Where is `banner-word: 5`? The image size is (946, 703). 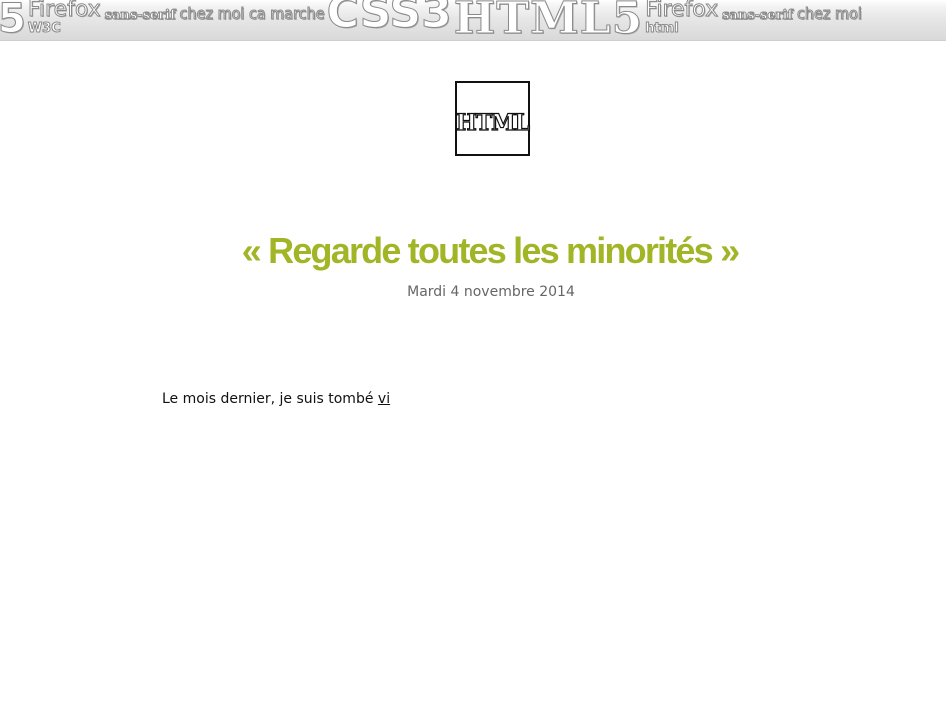
banner-word: 5 is located at coordinates (13, 20).